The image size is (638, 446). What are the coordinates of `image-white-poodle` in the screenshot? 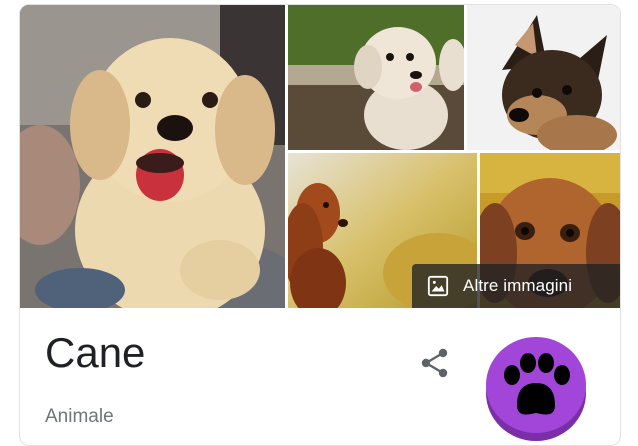 It's located at (376, 77).